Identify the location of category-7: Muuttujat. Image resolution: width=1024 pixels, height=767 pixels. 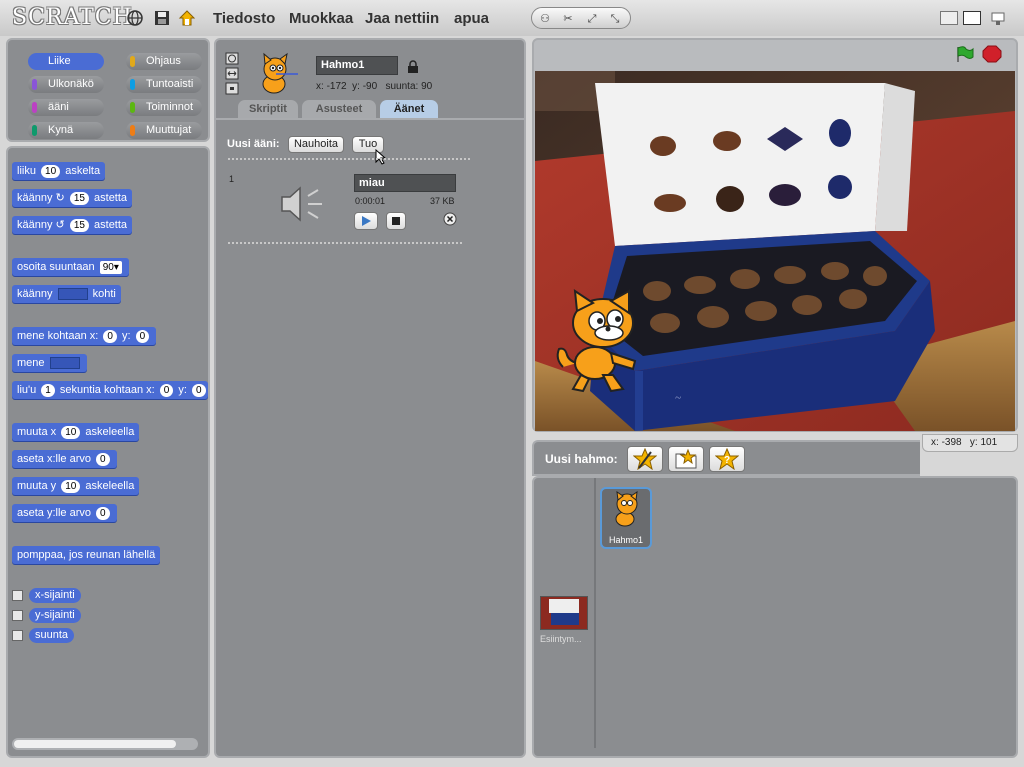
(164, 130).